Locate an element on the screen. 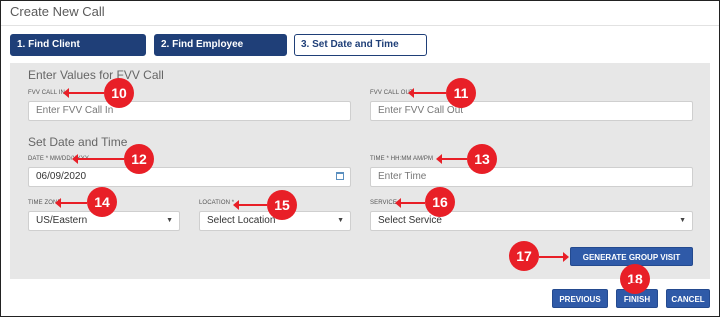  location-label: LOCATION * is located at coordinates (217, 203).